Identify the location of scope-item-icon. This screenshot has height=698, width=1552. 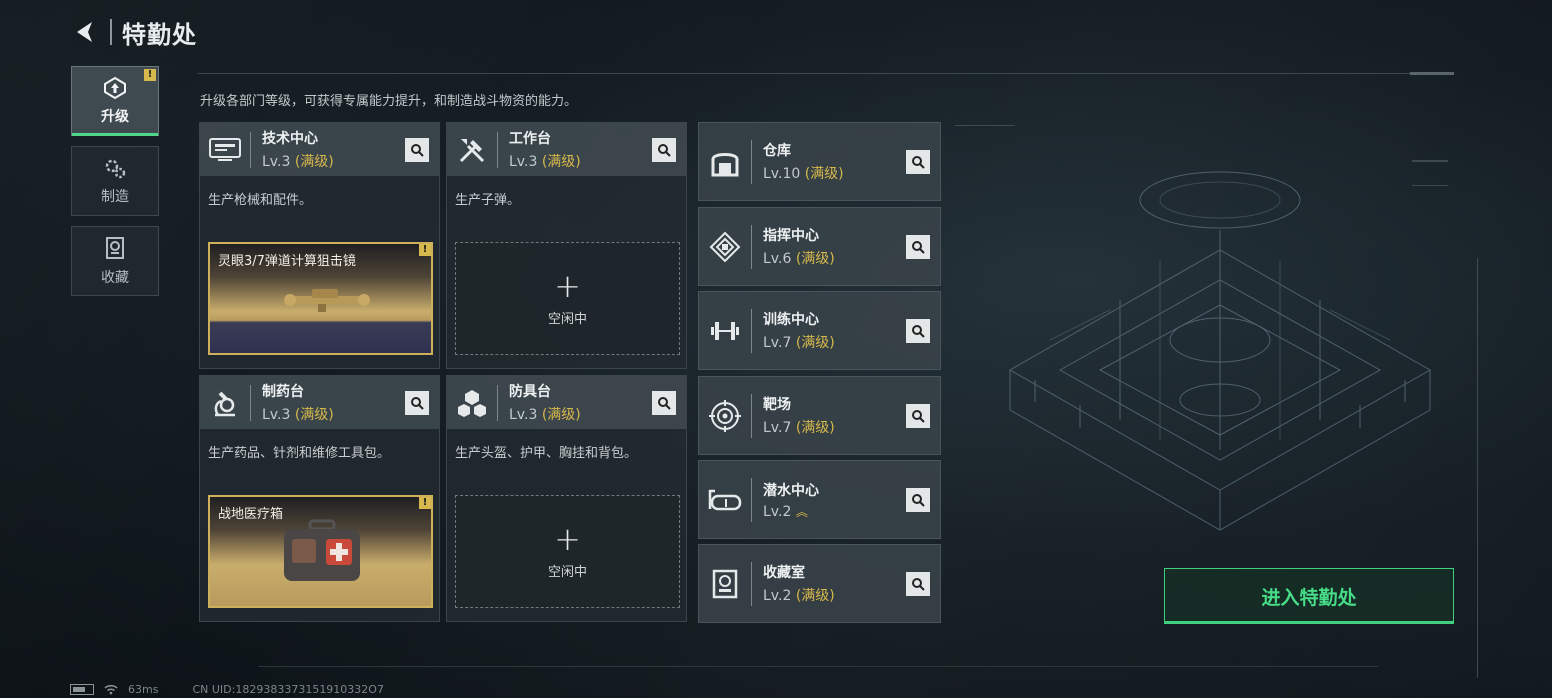
(327, 300).